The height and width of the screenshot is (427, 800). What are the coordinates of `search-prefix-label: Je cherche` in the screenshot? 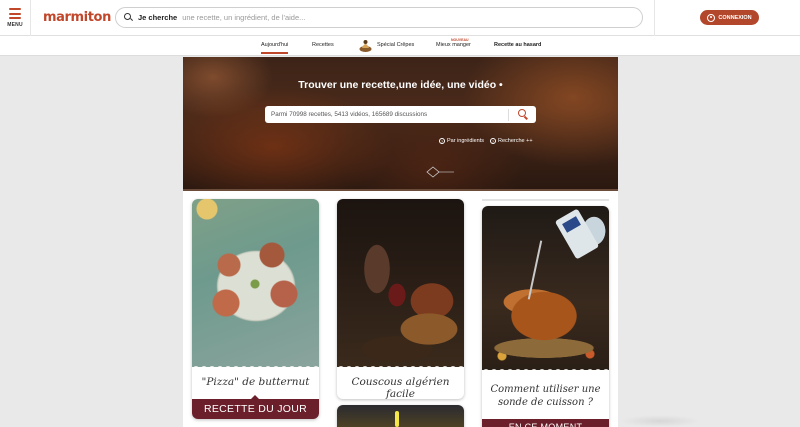 It's located at (158, 17).